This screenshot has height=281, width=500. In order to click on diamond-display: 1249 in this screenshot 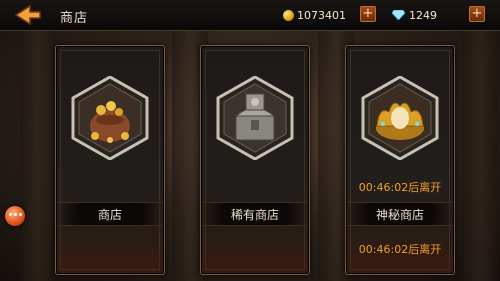, I will do `click(414, 15)`.